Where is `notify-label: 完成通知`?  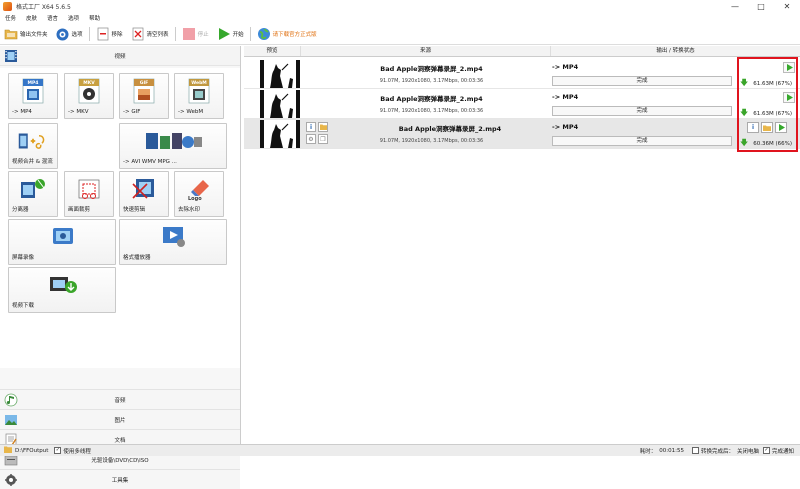
notify-label: 完成通知 is located at coordinates (782, 451).